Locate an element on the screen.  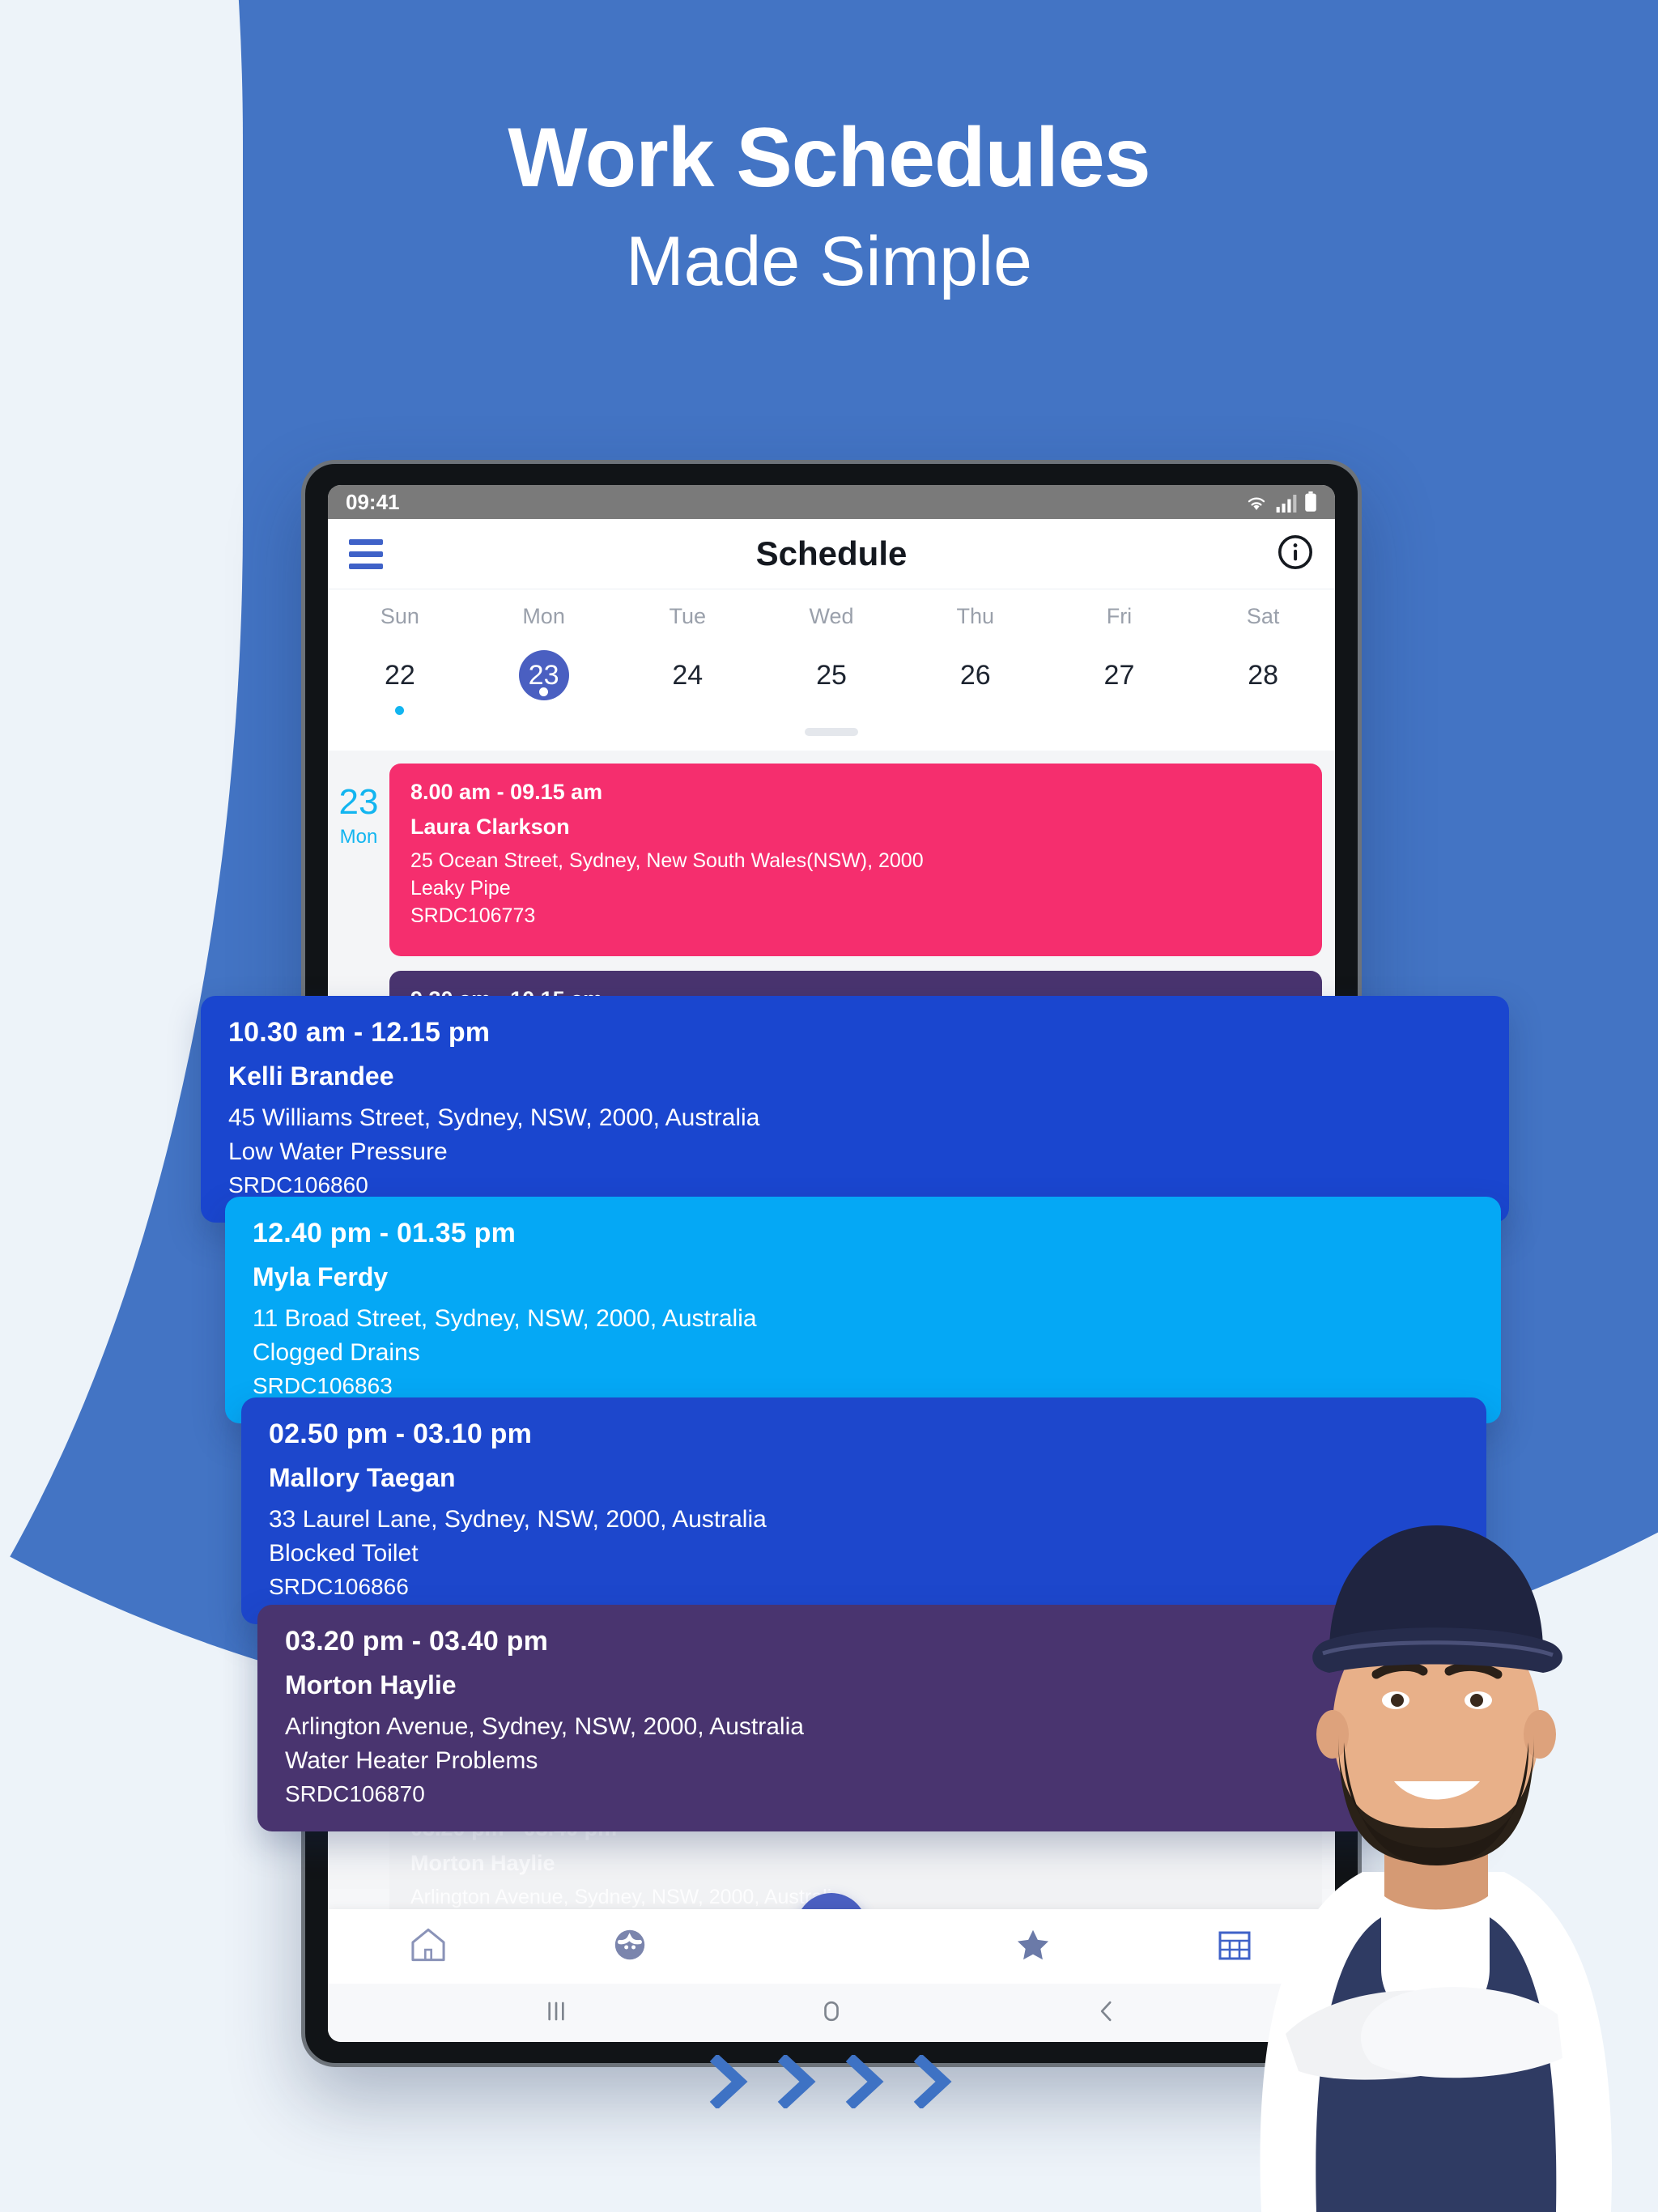
week-day-number: 25 is located at coordinates (831, 676).